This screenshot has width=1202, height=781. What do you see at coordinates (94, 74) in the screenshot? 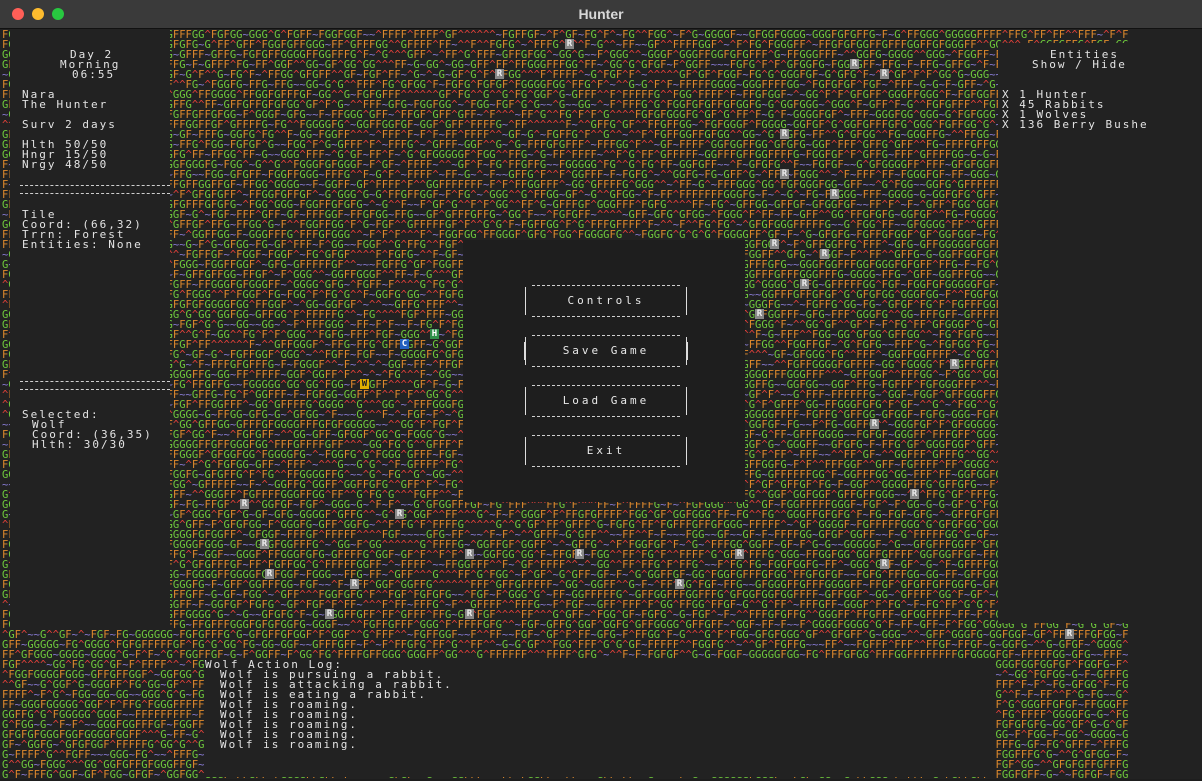
I see `clock-label: 06:55` at bounding box center [94, 74].